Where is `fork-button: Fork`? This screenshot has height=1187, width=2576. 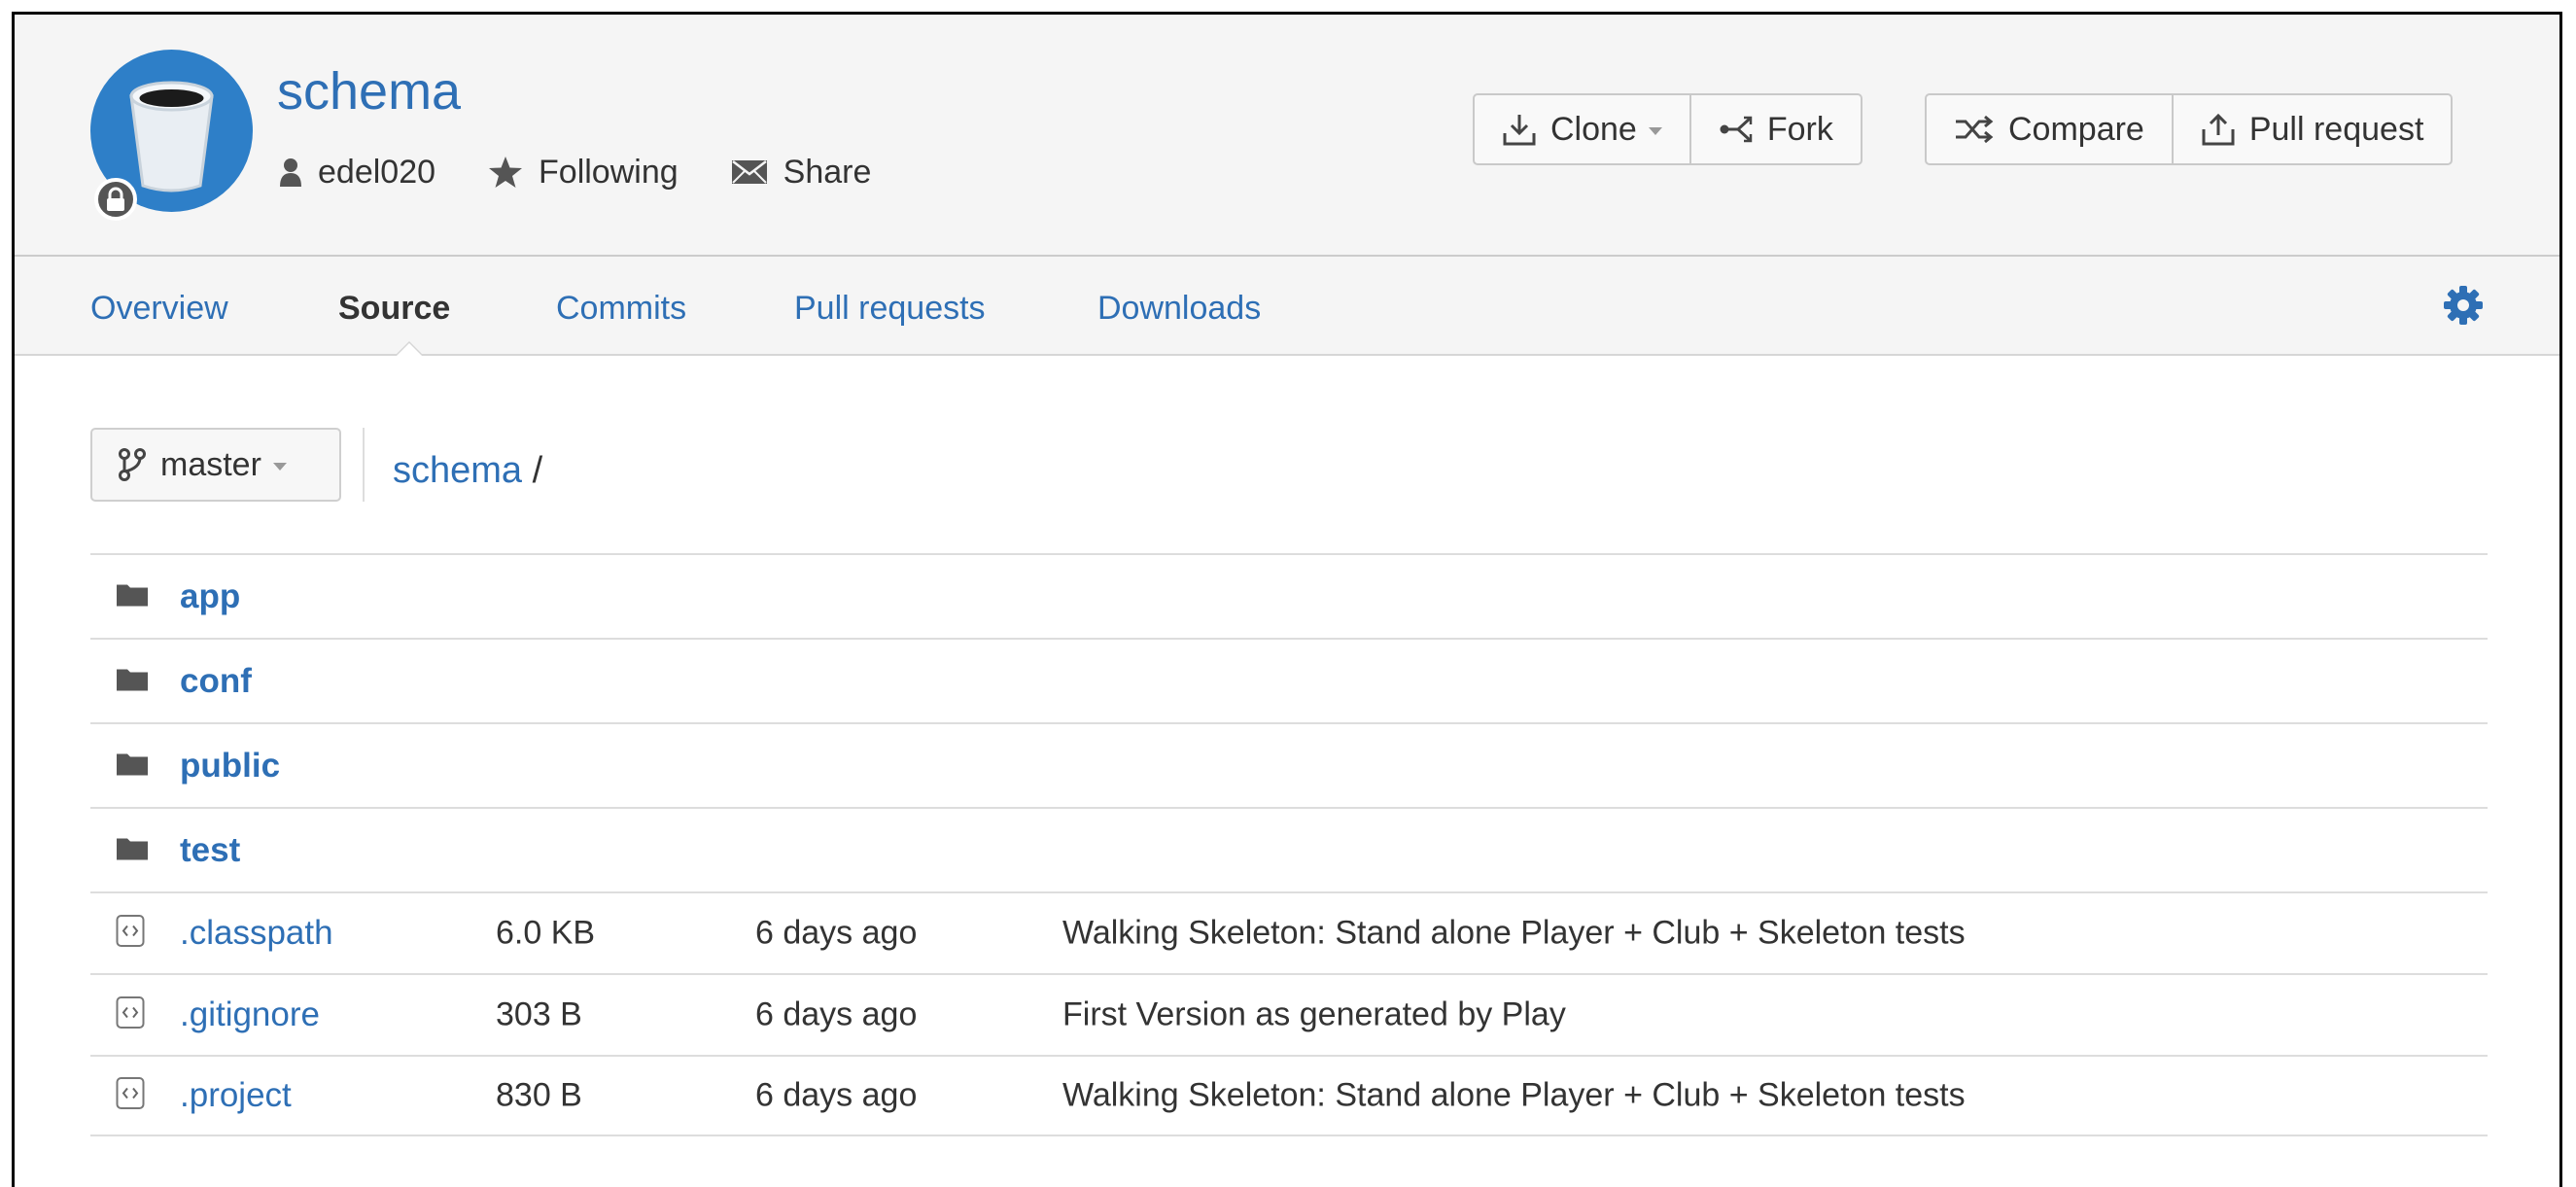
fork-button: Fork is located at coordinates (1774, 129).